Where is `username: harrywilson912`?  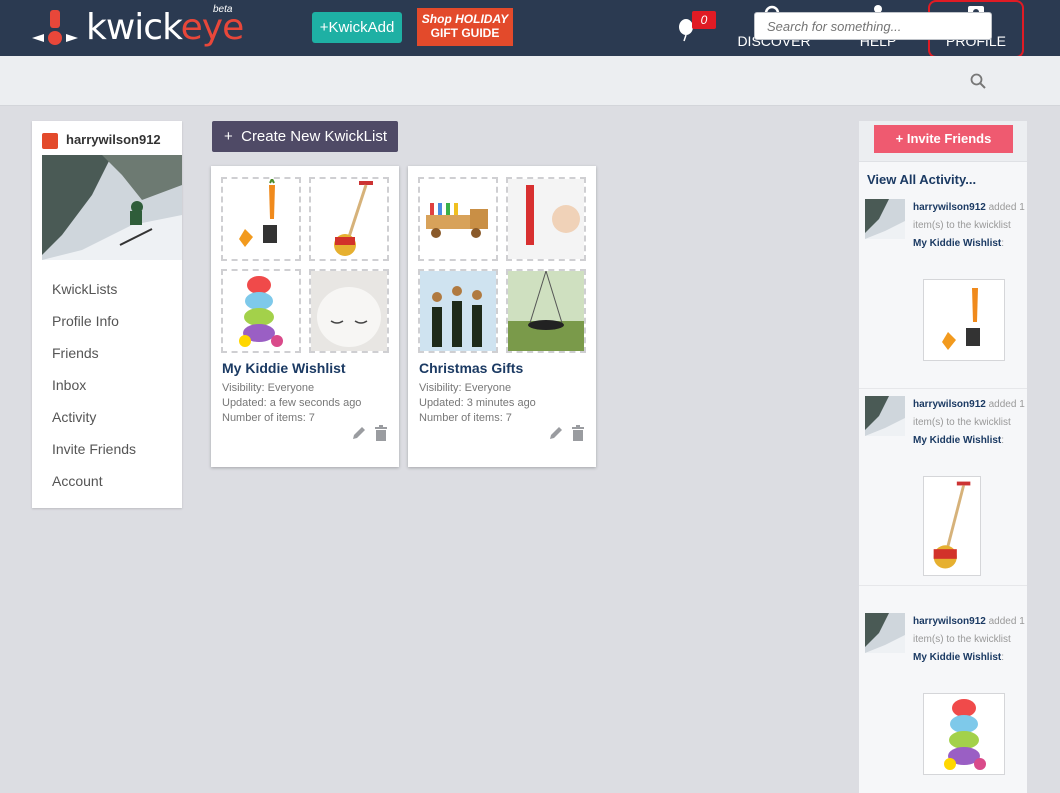 username: harrywilson912 is located at coordinates (113, 139).